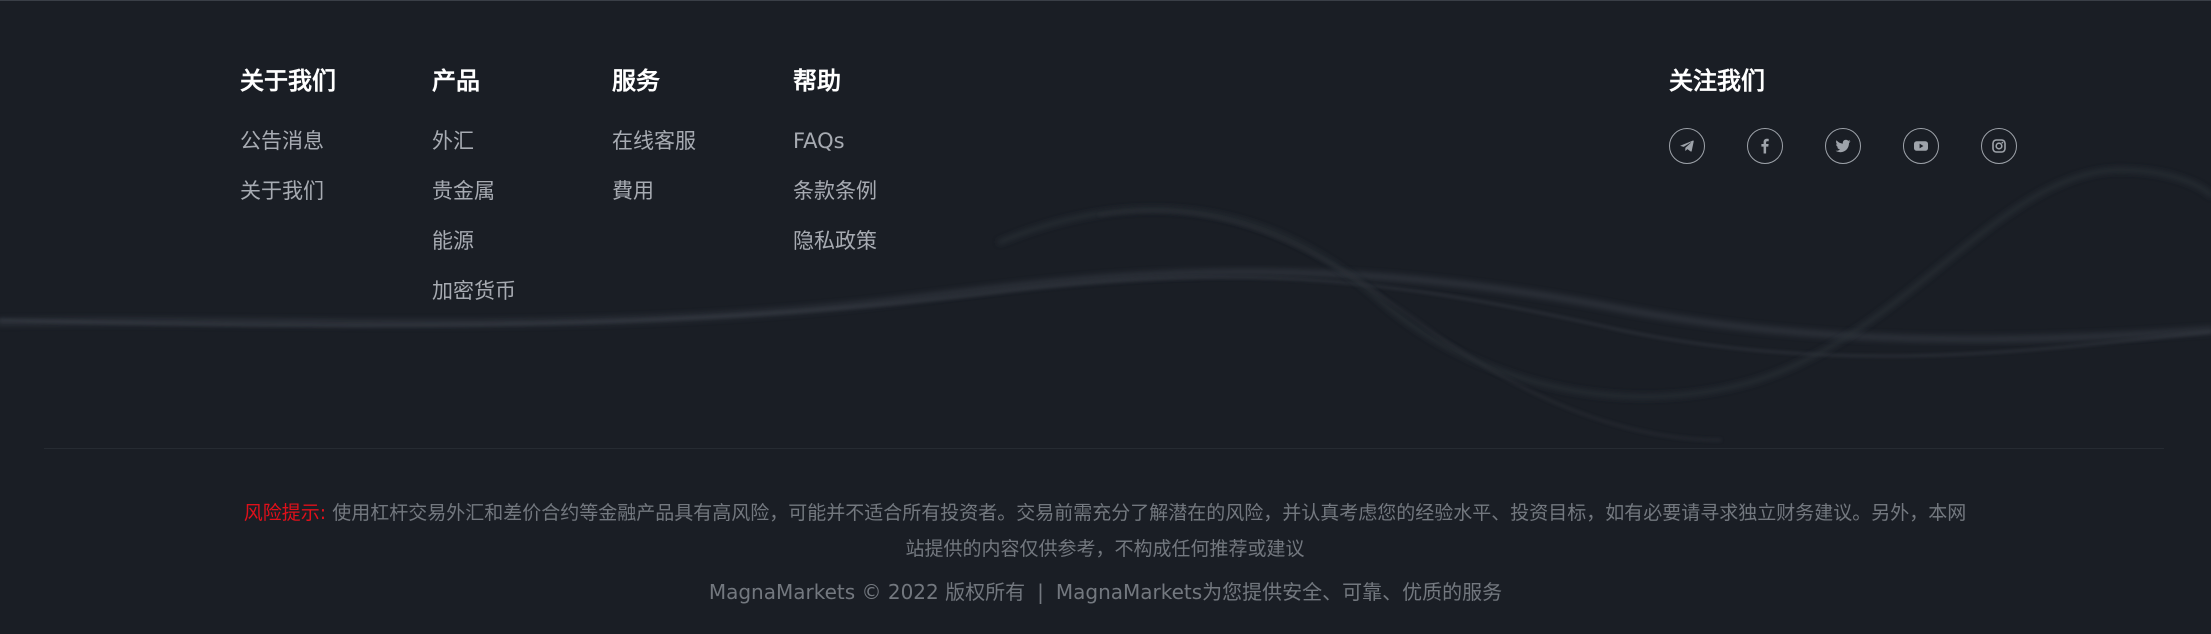 The image size is (2211, 634). I want to click on list-item: FAQs, so click(835, 154).